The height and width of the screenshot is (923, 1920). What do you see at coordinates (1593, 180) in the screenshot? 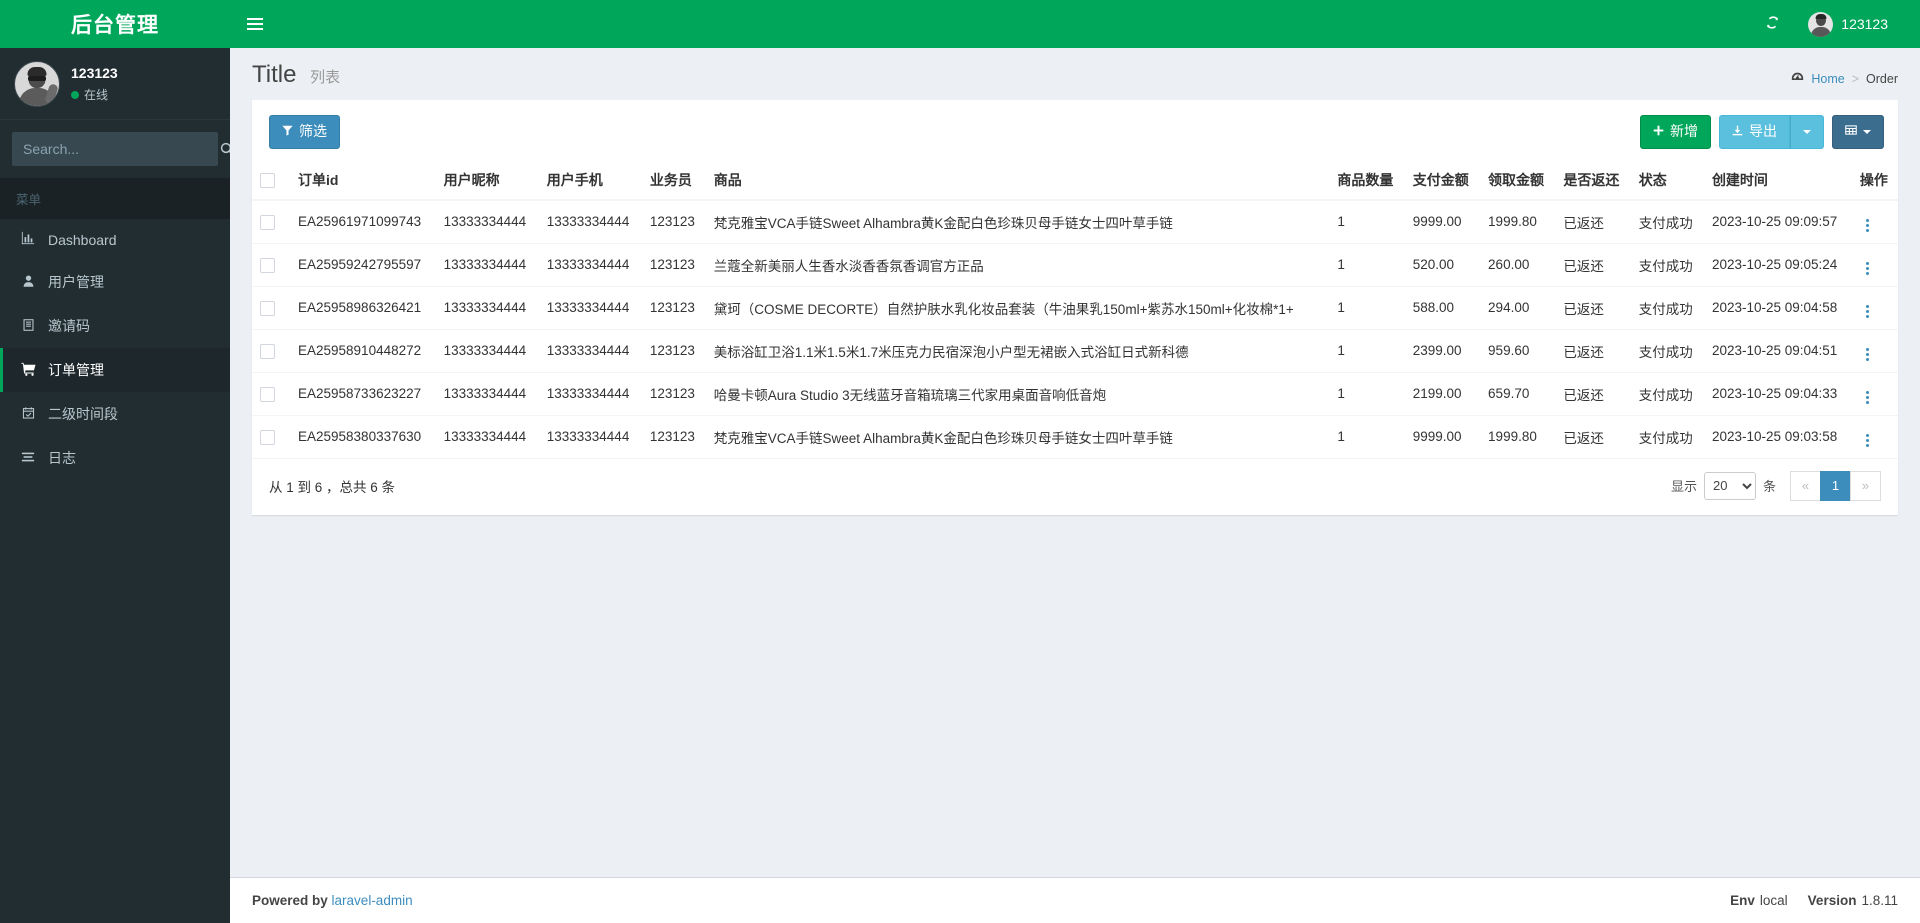
I see `col-returned: 是否返还` at bounding box center [1593, 180].